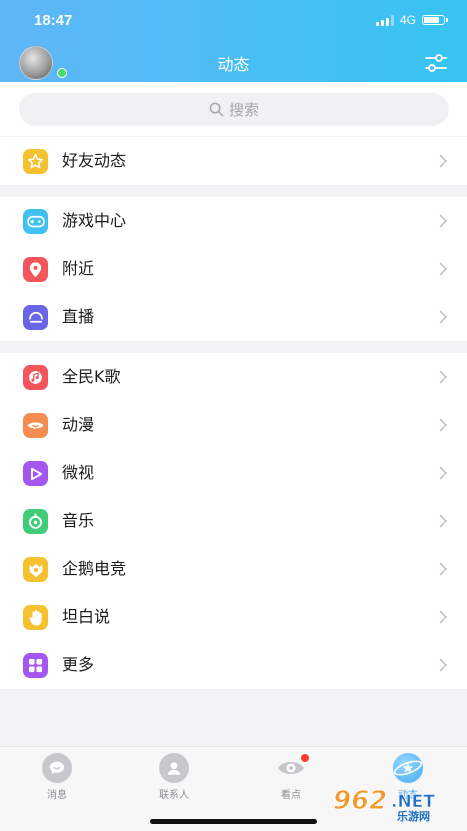 This screenshot has height=831, width=467. What do you see at coordinates (233, 473) in the screenshot?
I see `menu-item-weishi: 微视` at bounding box center [233, 473].